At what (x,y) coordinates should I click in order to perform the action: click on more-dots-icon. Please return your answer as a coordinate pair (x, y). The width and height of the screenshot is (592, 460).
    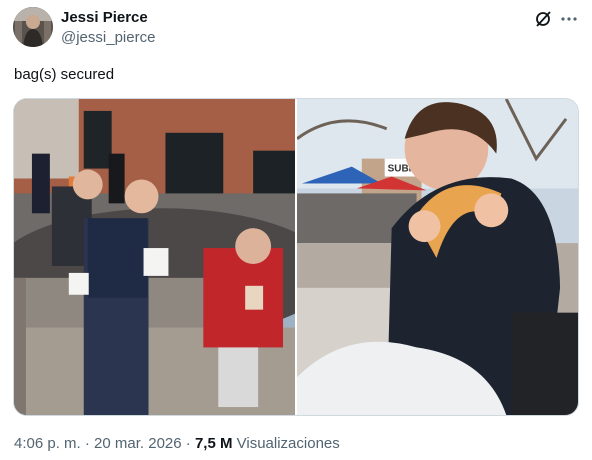
    Looking at the image, I should click on (569, 19).